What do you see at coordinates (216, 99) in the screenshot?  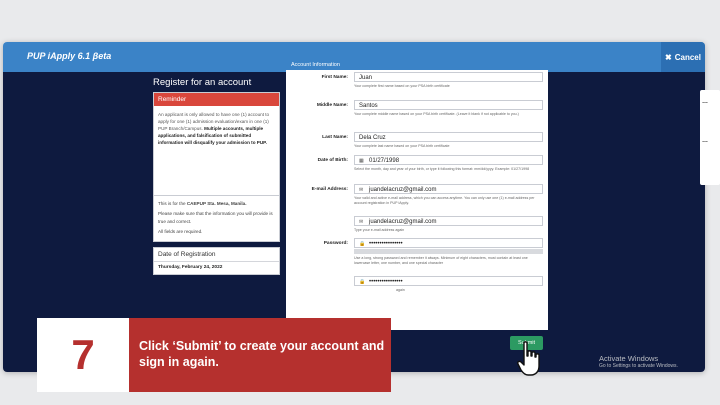 I see `reminder-heading: Reminder` at bounding box center [216, 99].